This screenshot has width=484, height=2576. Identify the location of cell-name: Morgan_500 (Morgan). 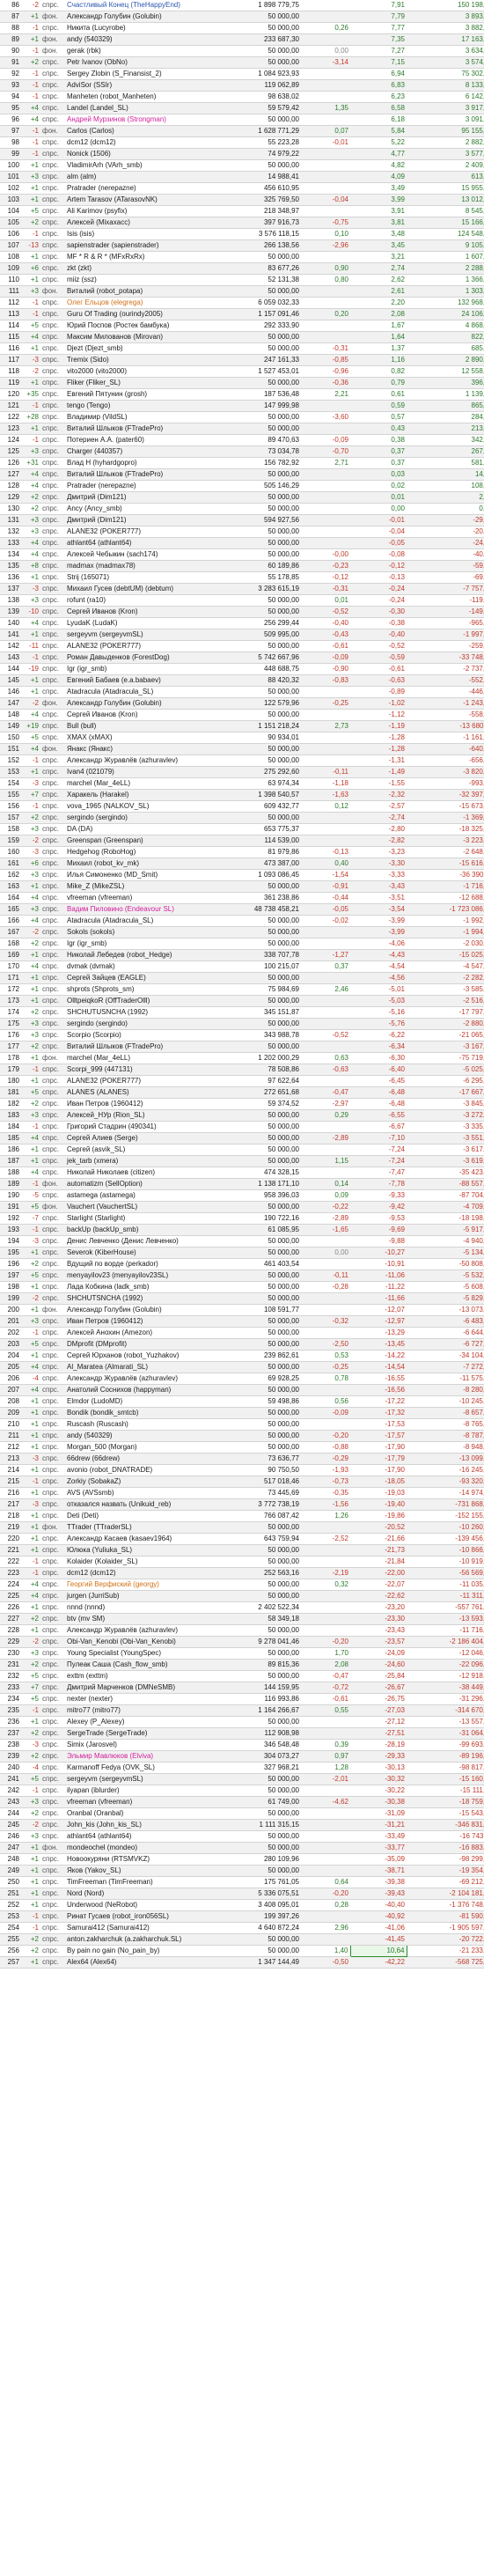
(141, 1448).